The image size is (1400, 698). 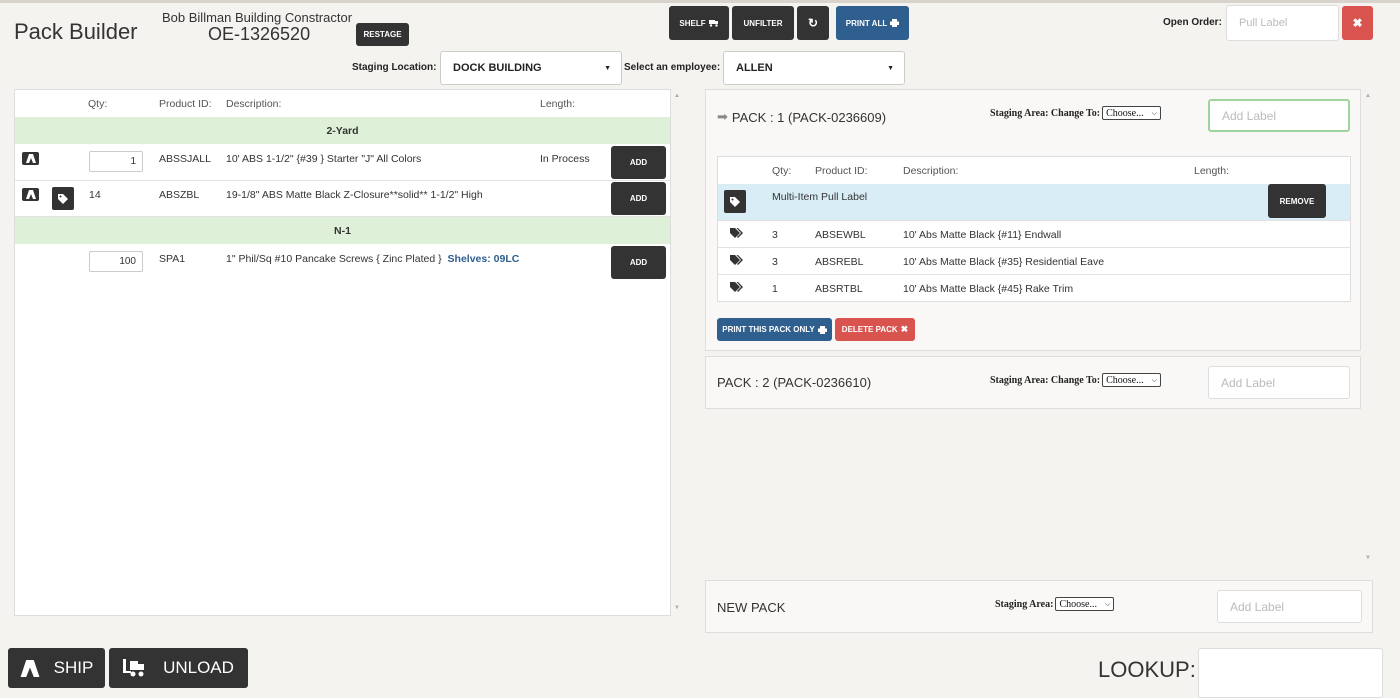 What do you see at coordinates (820, 197) in the screenshot?
I see `multi-item-label: Multi-Item Pull Label` at bounding box center [820, 197].